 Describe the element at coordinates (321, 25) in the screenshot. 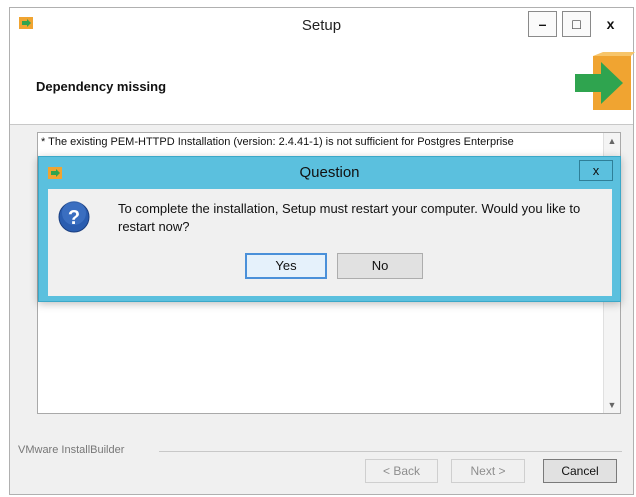

I see `title-bar: Setup – □ x` at that location.